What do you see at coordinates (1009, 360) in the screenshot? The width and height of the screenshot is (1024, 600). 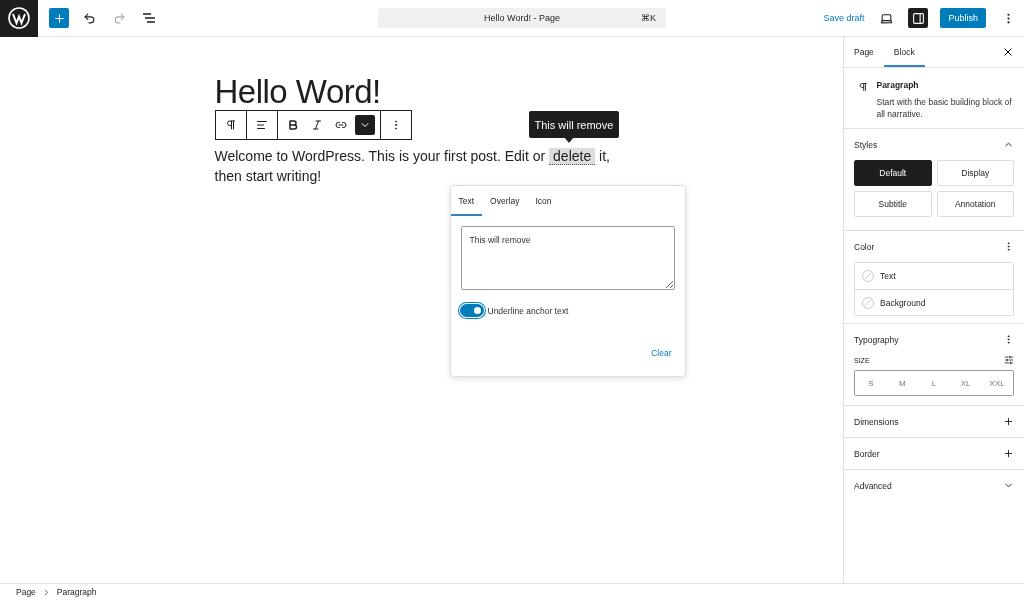 I see `sliders-icon` at bounding box center [1009, 360].